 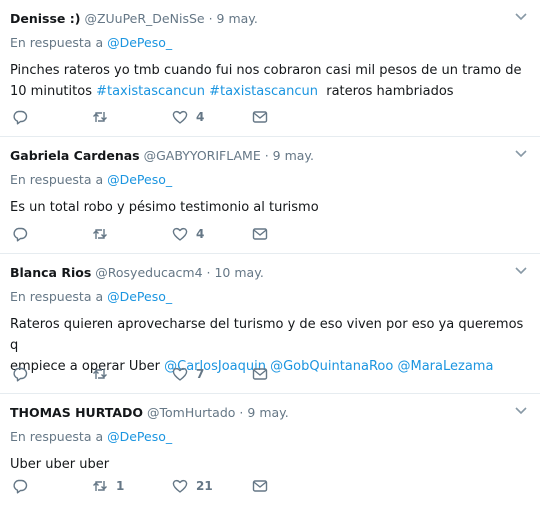 What do you see at coordinates (50, 272) in the screenshot?
I see `author-name: Blanca Rios` at bounding box center [50, 272].